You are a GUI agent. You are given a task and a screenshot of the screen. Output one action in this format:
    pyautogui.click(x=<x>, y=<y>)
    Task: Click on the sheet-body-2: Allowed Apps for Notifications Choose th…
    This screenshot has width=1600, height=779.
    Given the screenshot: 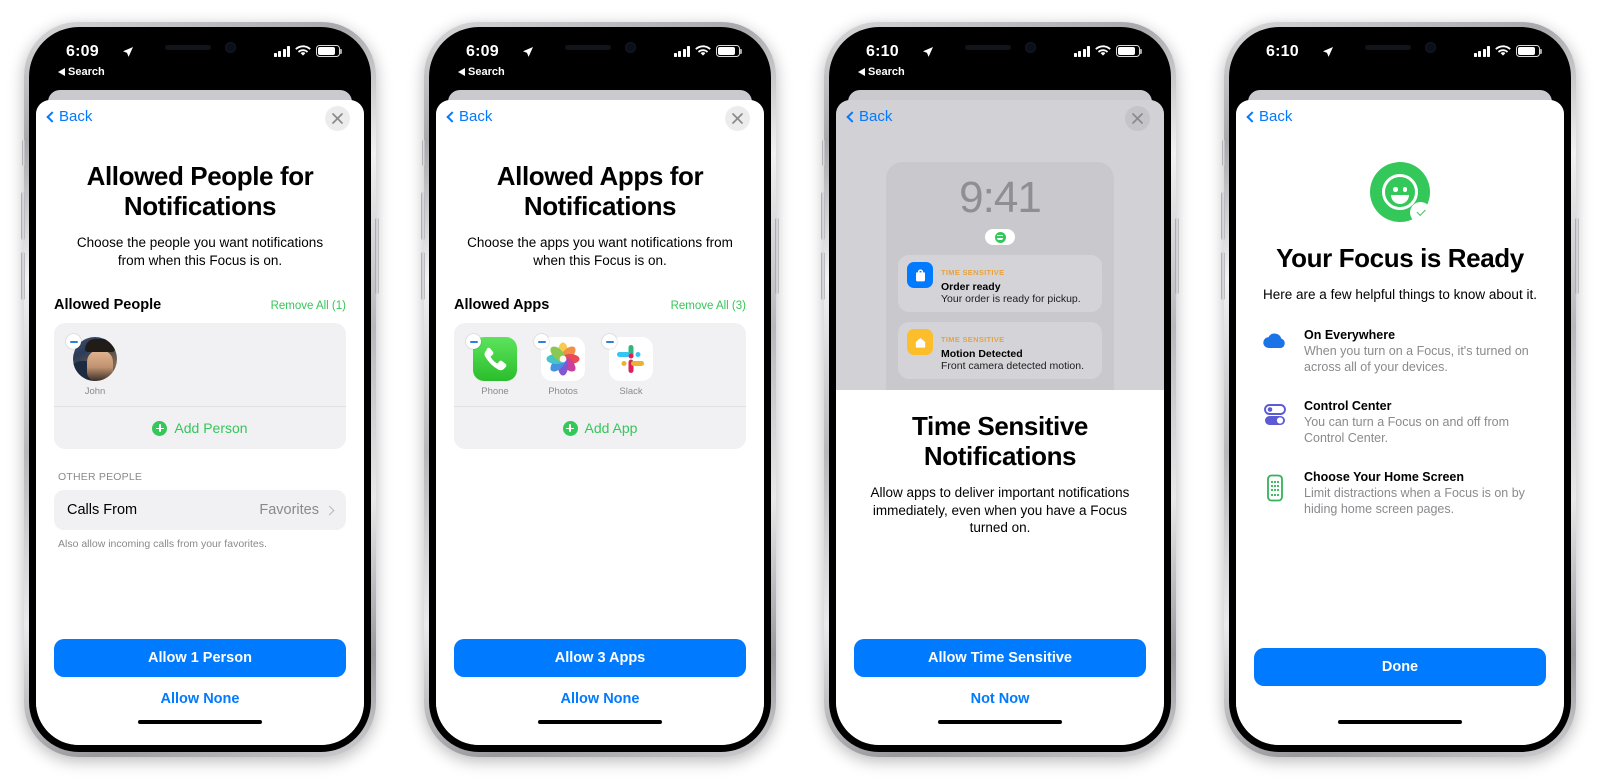 What is the action you would take?
    pyautogui.click(x=600, y=389)
    